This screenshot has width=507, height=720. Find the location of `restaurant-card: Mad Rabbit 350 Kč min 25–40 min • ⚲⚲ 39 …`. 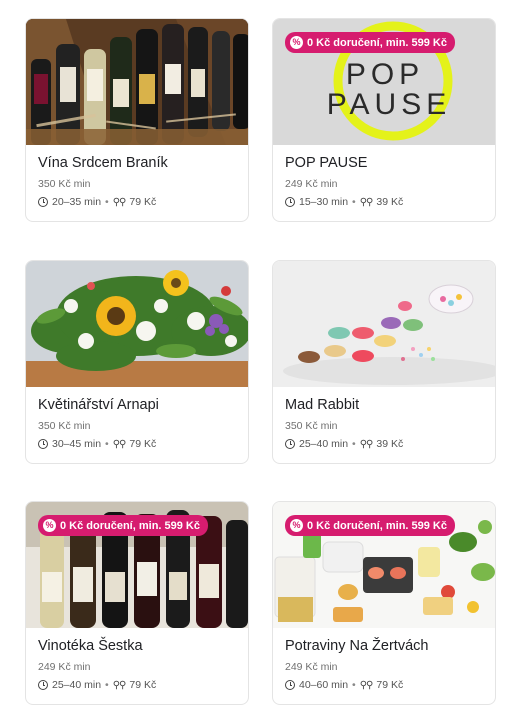

restaurant-card: Mad Rabbit 350 Kč min 25–40 min • ⚲⚲ 39 … is located at coordinates (384, 362).